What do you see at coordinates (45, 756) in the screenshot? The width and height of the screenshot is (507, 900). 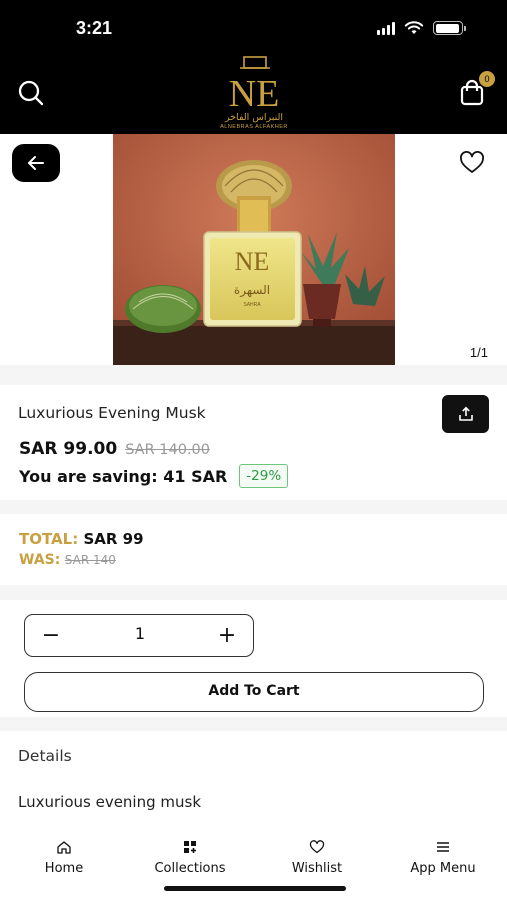 I see `details-heading: Details` at bounding box center [45, 756].